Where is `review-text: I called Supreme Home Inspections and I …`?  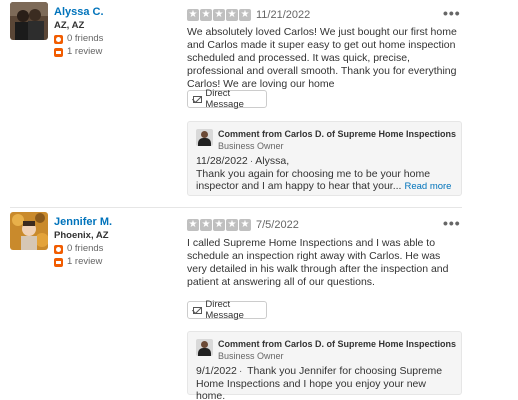
review-text: I called Supreme Home Inspections and I … is located at coordinates (318, 262).